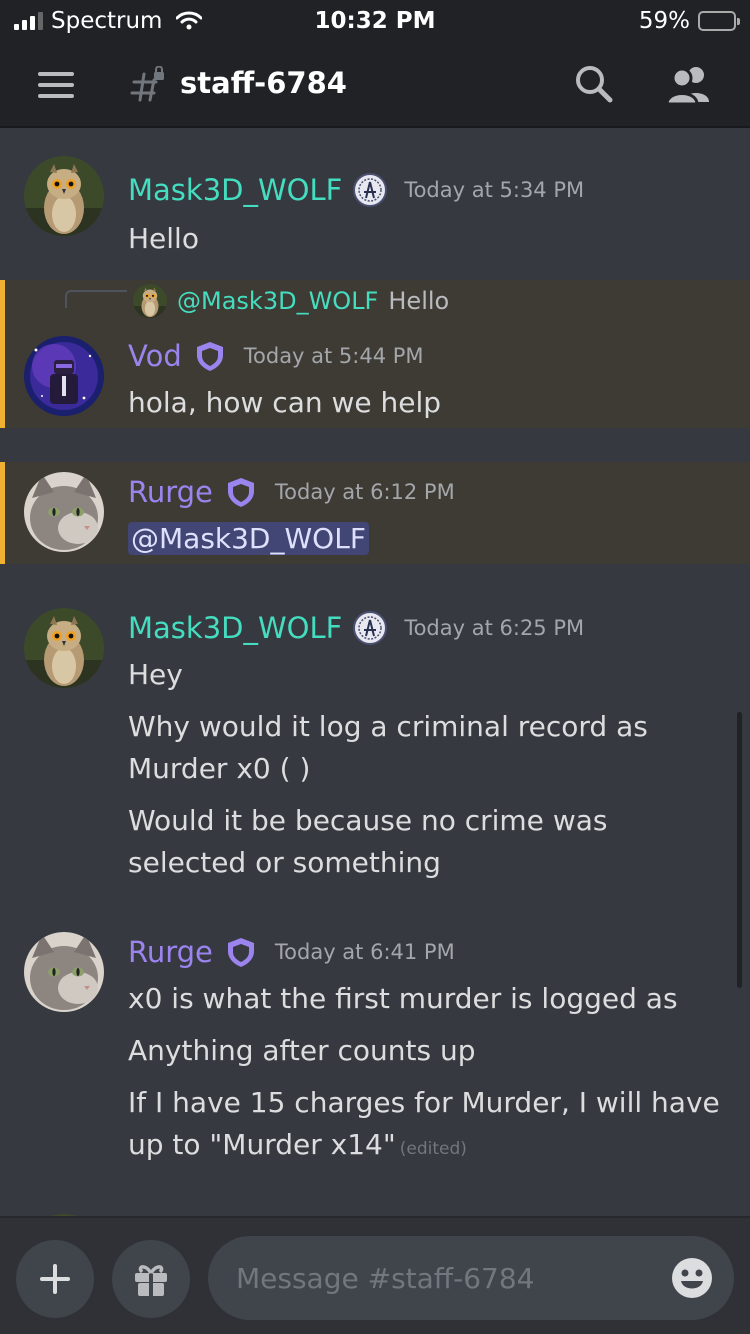 This screenshot has height=1334, width=750. I want to click on gift-icon, so click(151, 1280).